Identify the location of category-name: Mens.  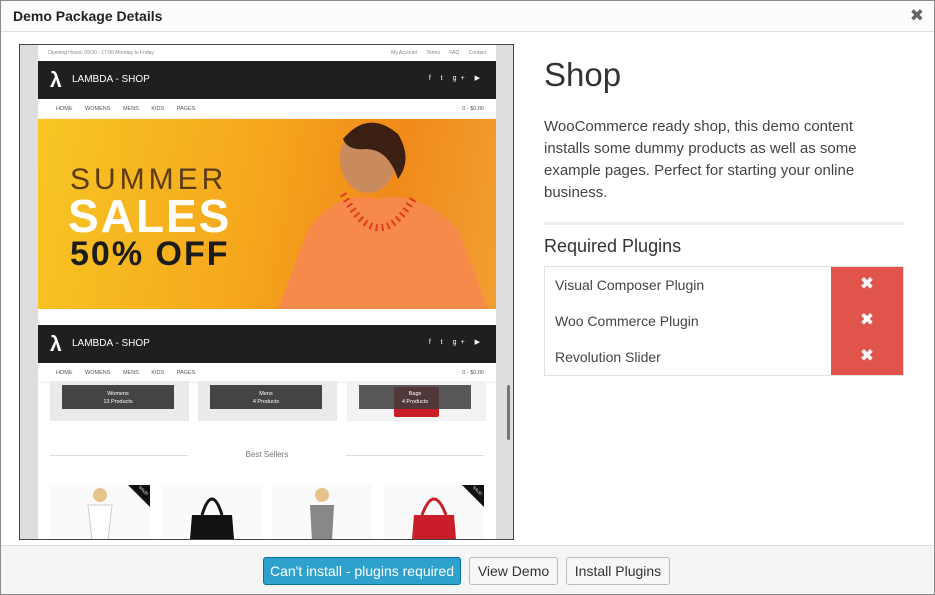
(266, 394).